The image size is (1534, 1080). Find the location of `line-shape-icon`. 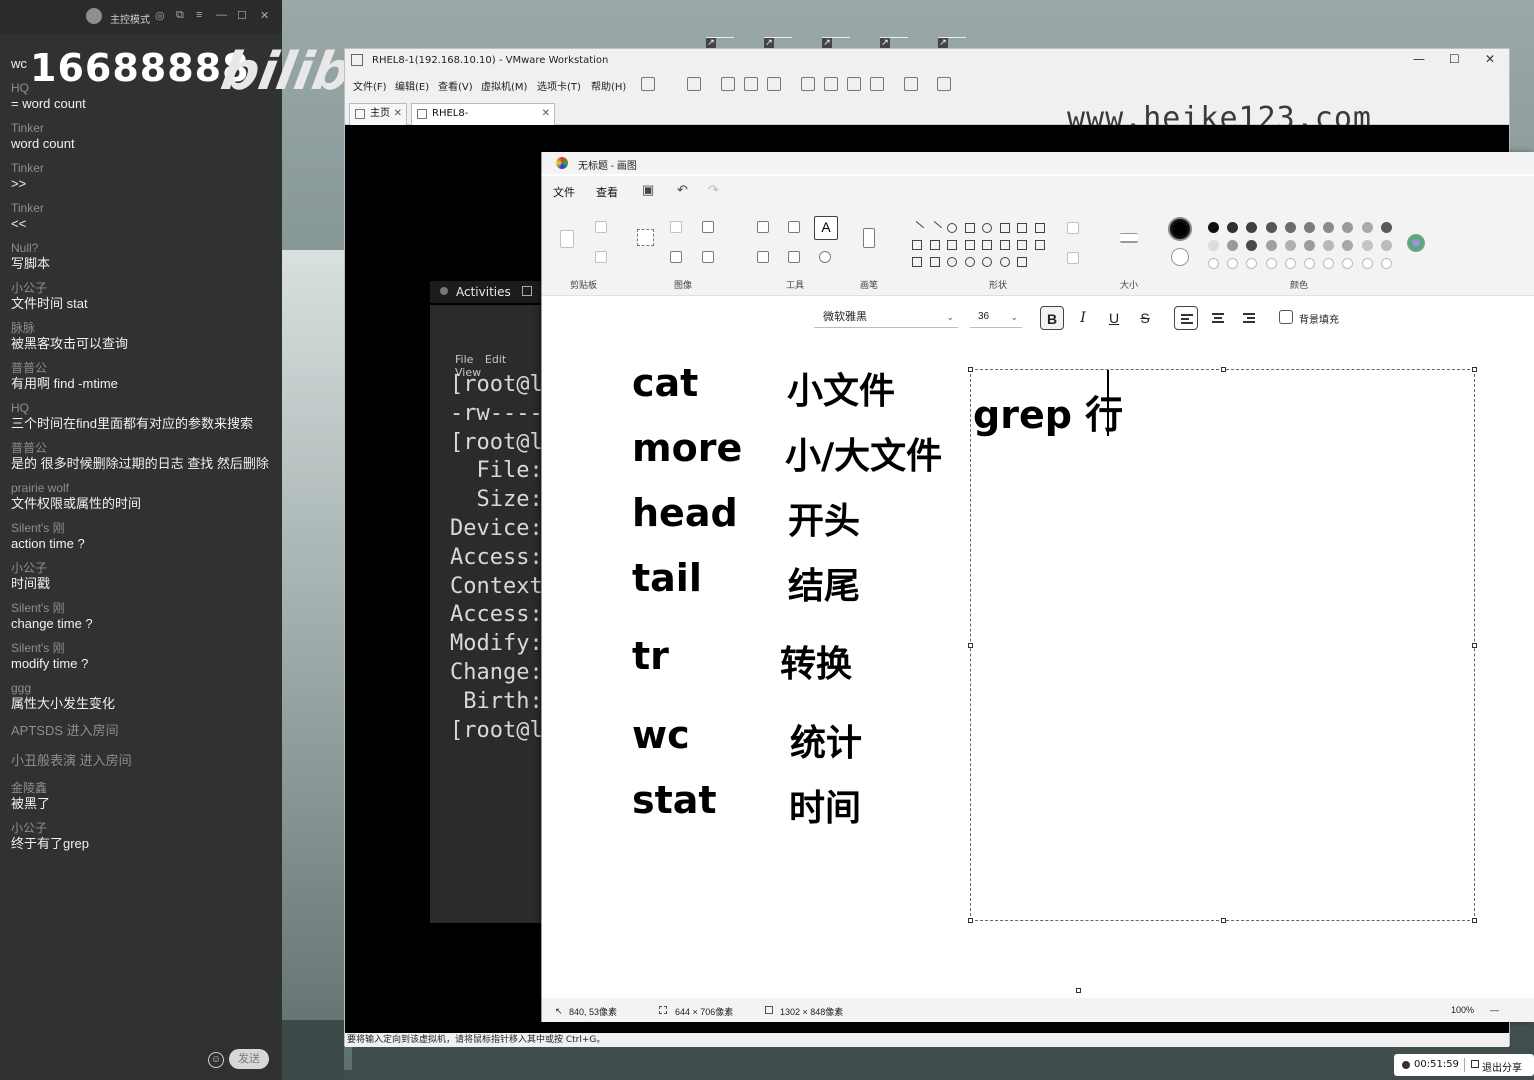

line-shape-icon is located at coordinates (917, 228).